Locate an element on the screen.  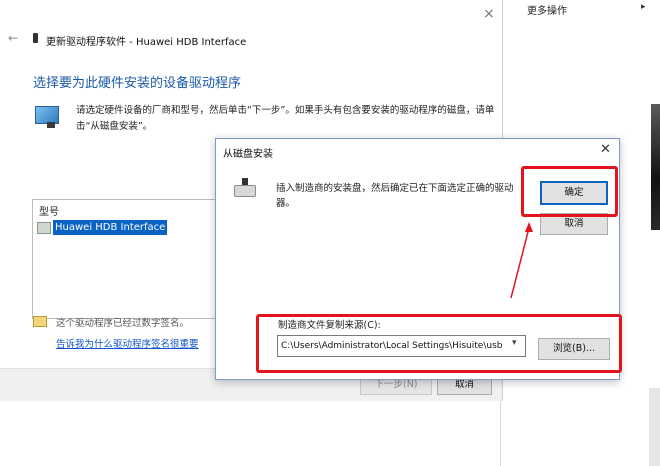
signature-info-link: 告诉我为什么驱动程序签名很重要 is located at coordinates (127, 343).